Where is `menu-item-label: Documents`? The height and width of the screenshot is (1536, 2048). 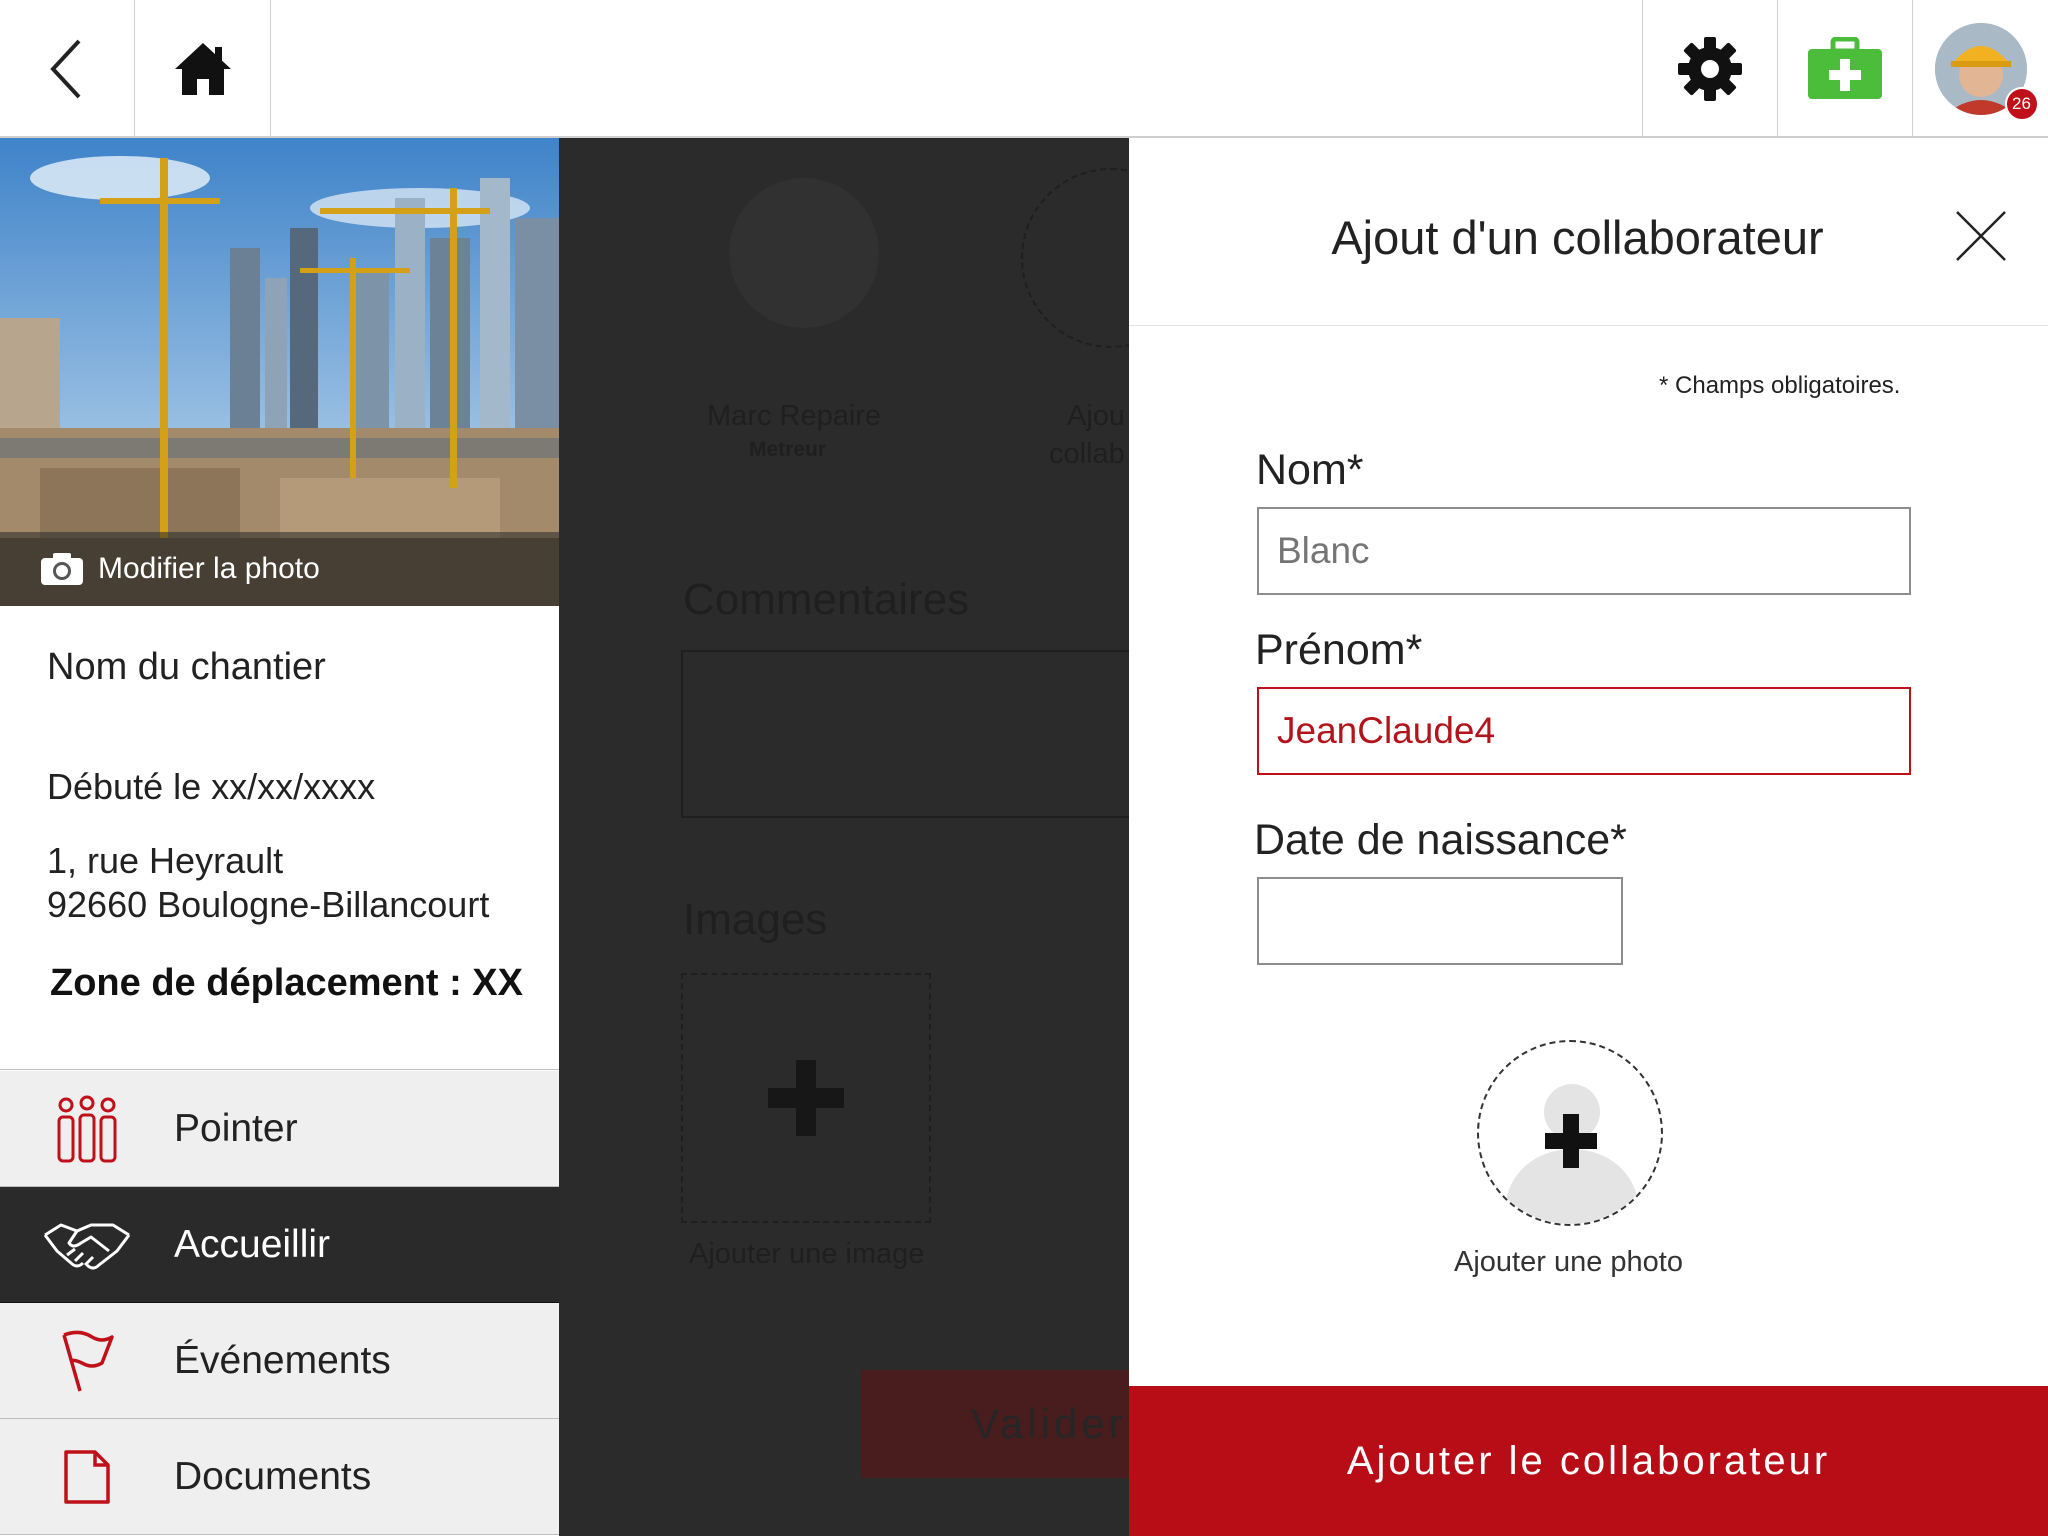
menu-item-label: Documents is located at coordinates (273, 1476).